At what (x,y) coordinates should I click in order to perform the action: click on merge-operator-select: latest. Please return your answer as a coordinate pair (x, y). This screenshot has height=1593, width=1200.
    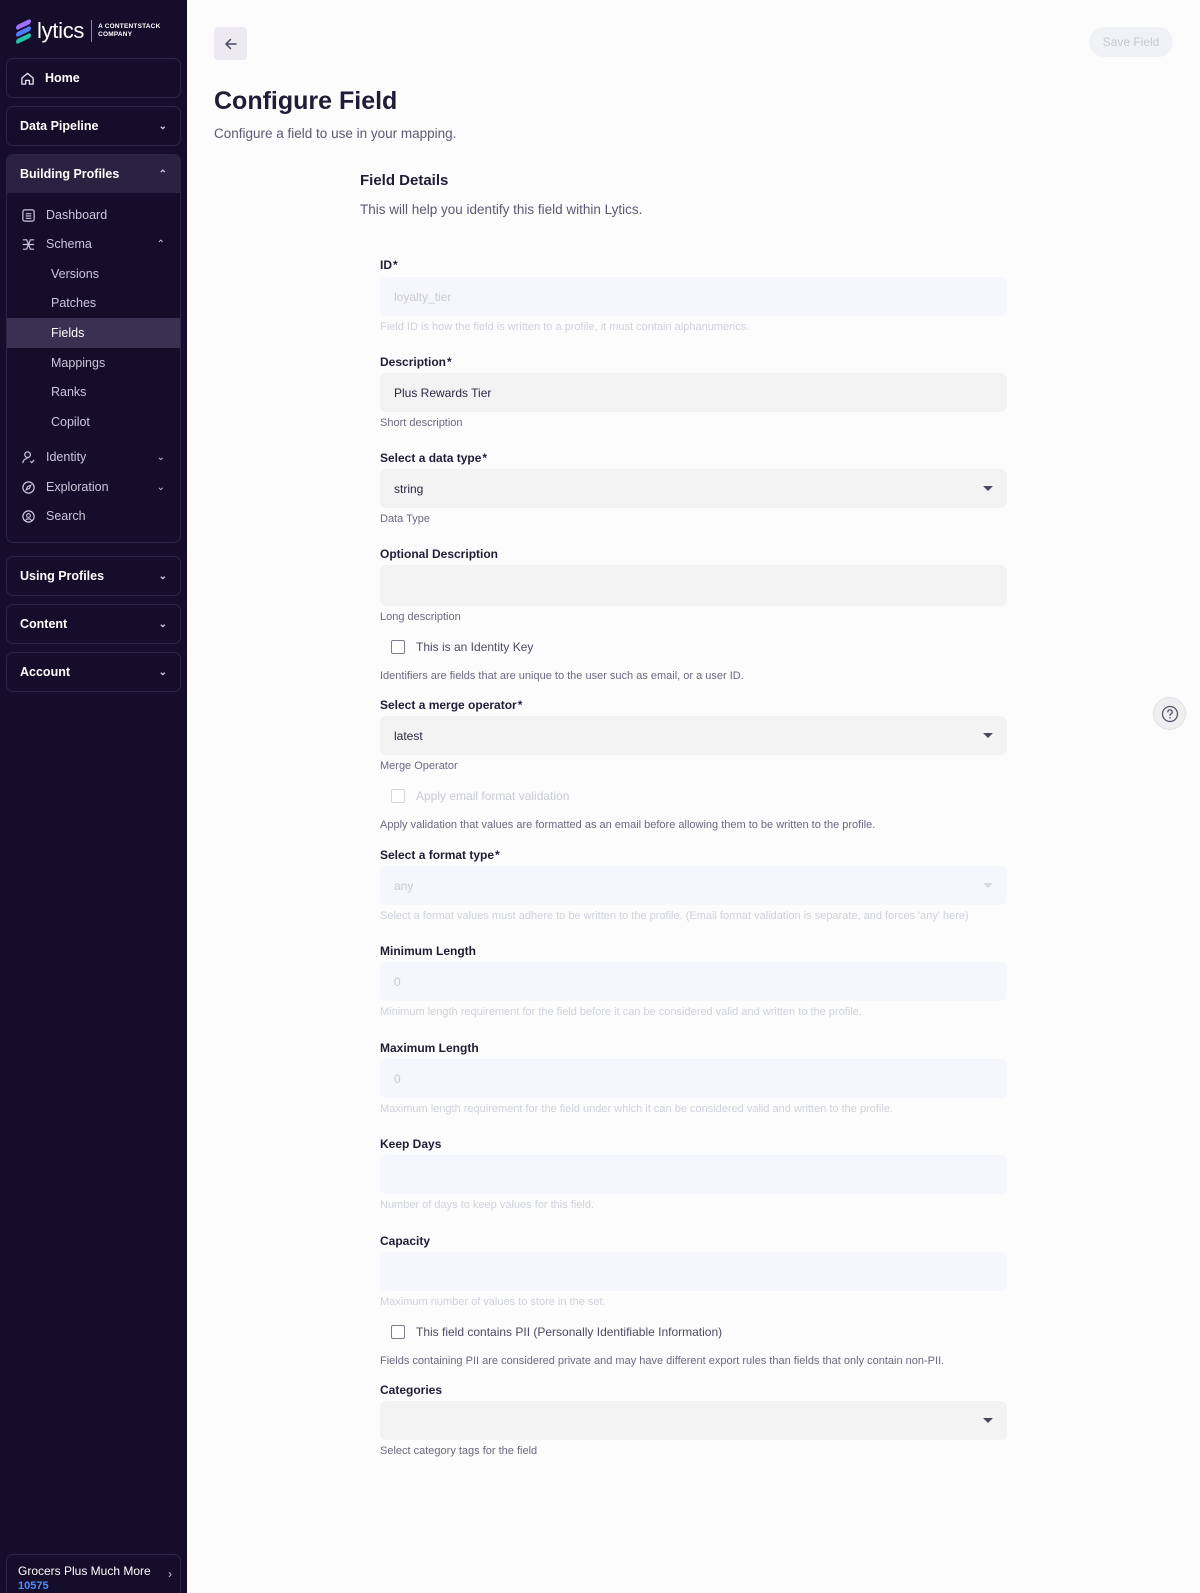
    Looking at the image, I should click on (693, 735).